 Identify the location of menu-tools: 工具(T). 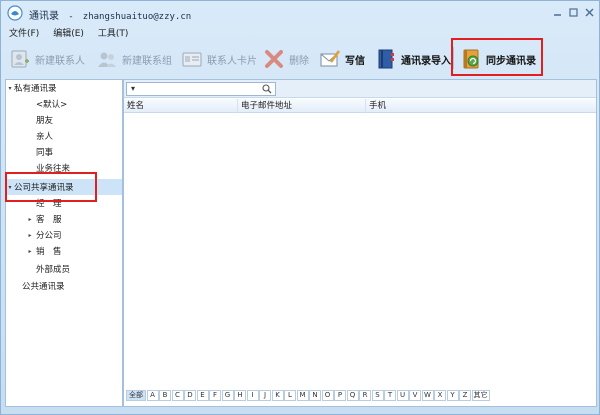
(112, 32).